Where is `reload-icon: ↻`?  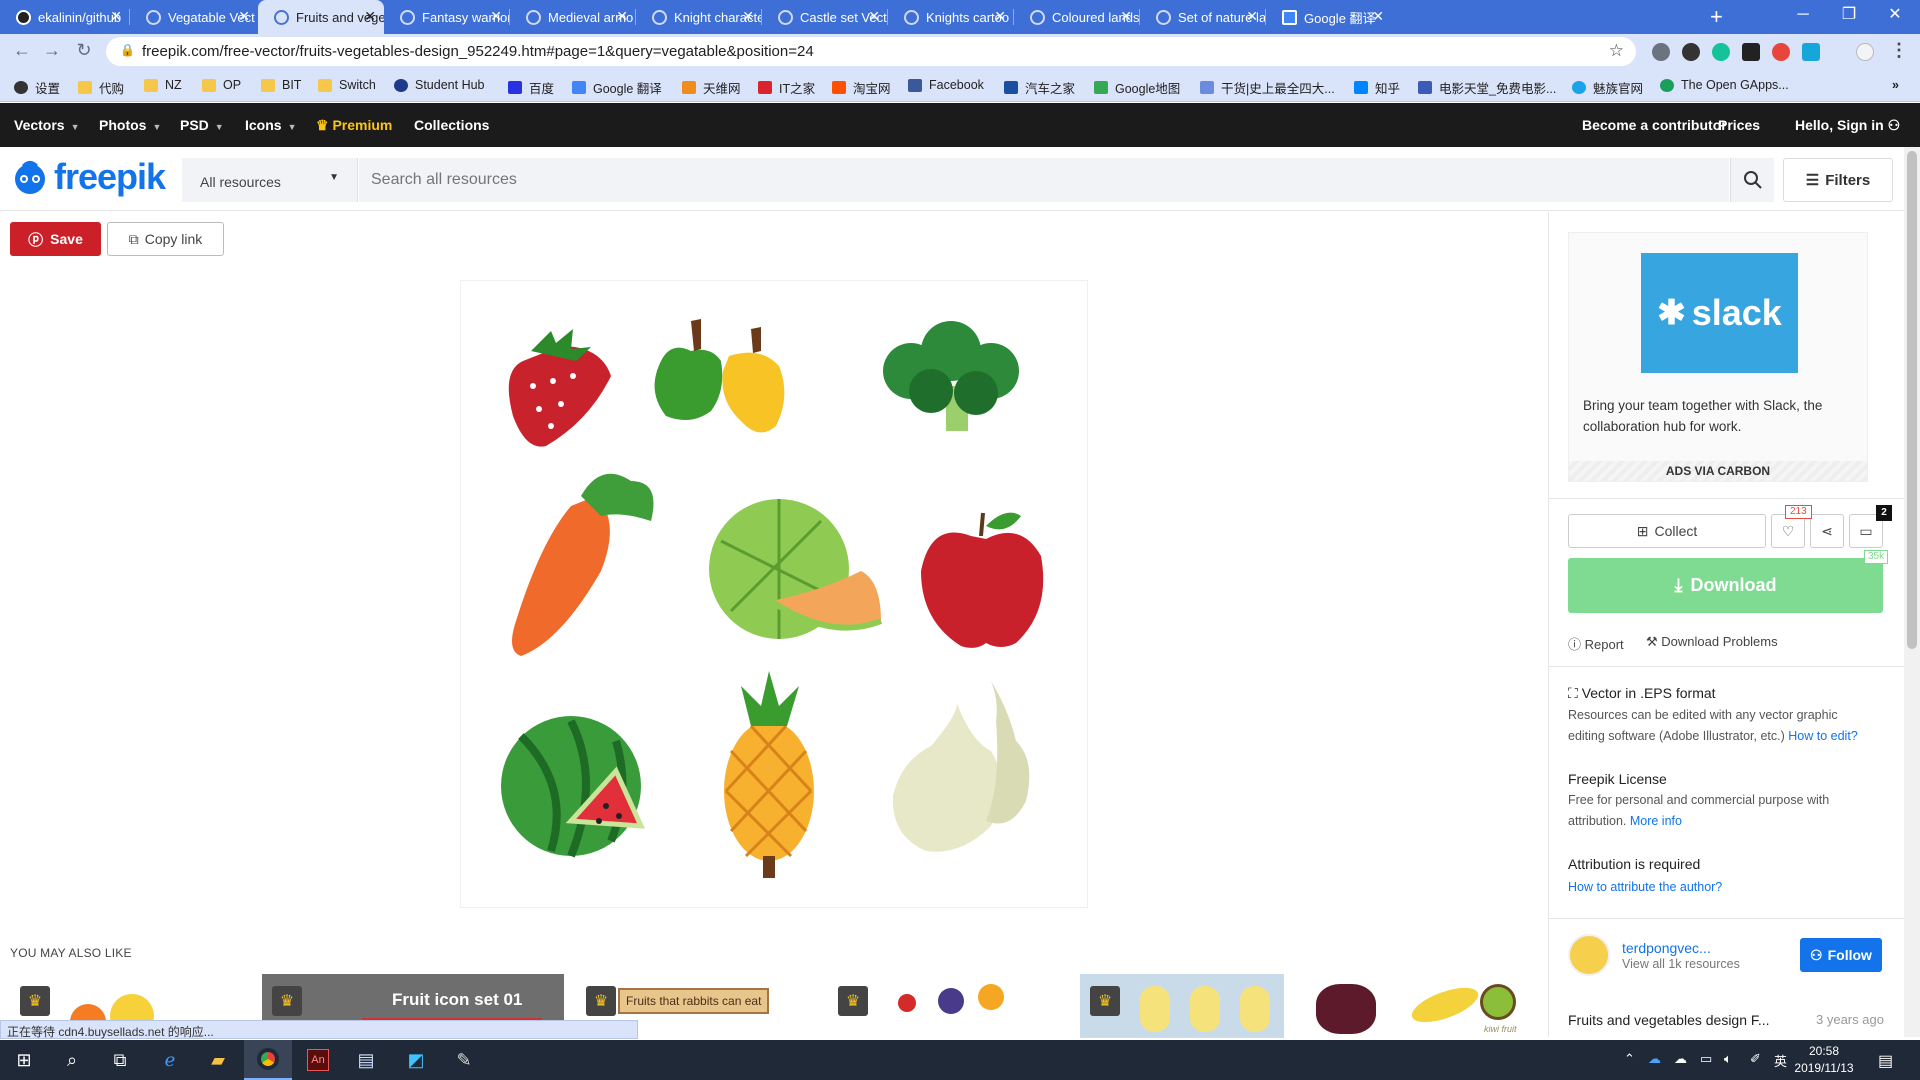
reload-icon: ↻ is located at coordinates (84, 50).